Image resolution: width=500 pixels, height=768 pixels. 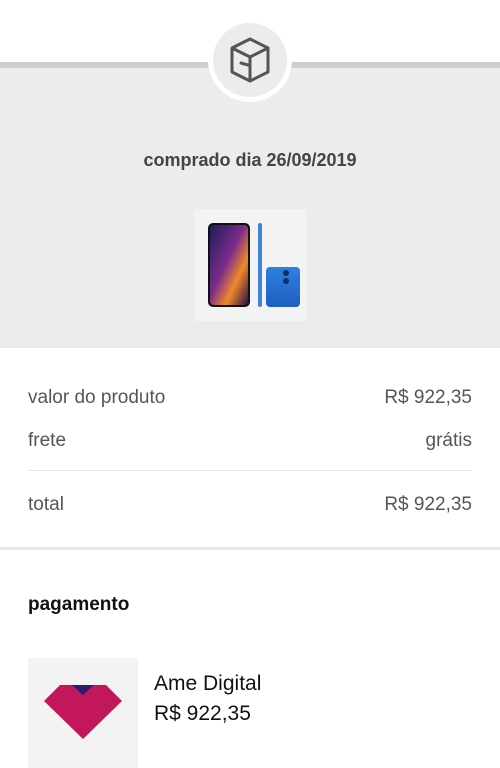 What do you see at coordinates (448, 440) in the screenshot?
I see `summary-value: grátis` at bounding box center [448, 440].